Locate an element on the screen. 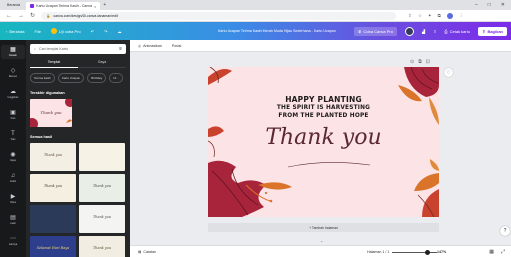  back-icon: ← is located at coordinates (9, 16).